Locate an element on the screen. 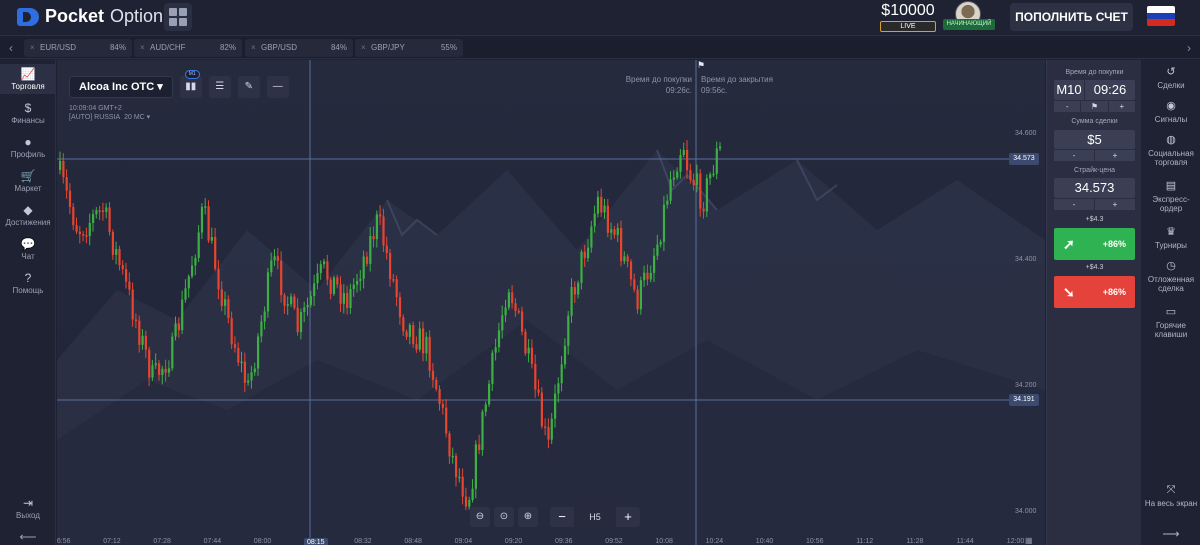 The height and width of the screenshot is (545, 1200). buy-up-button: ➚ +86% is located at coordinates (1094, 244).